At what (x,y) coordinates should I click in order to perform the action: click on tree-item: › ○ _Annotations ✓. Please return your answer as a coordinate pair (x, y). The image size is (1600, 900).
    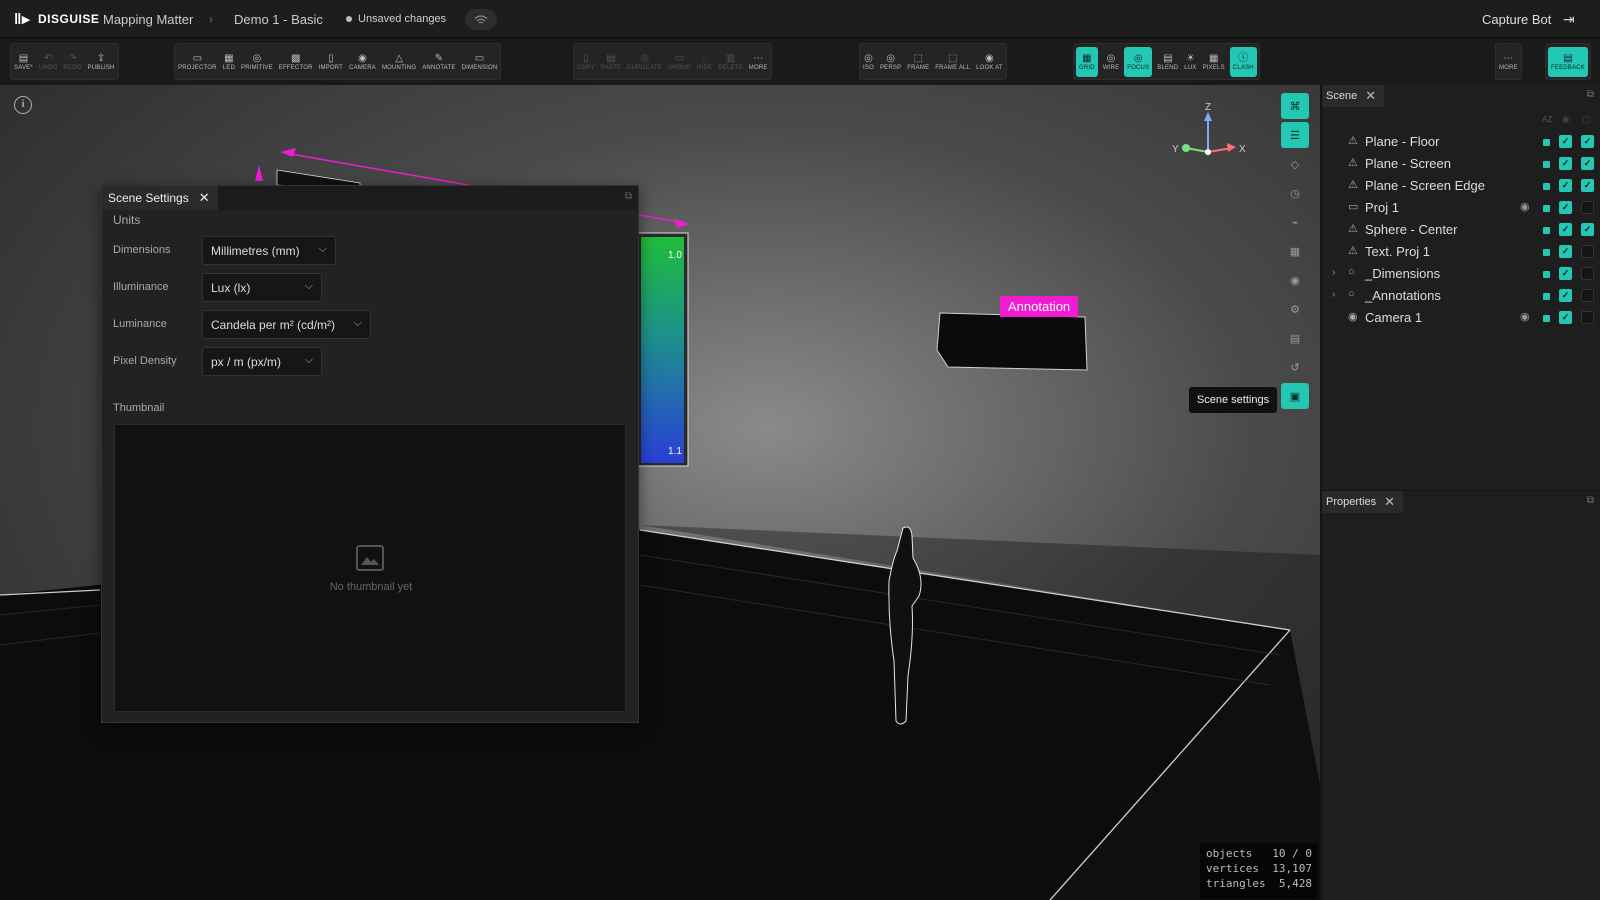
    Looking at the image, I should click on (1461, 296).